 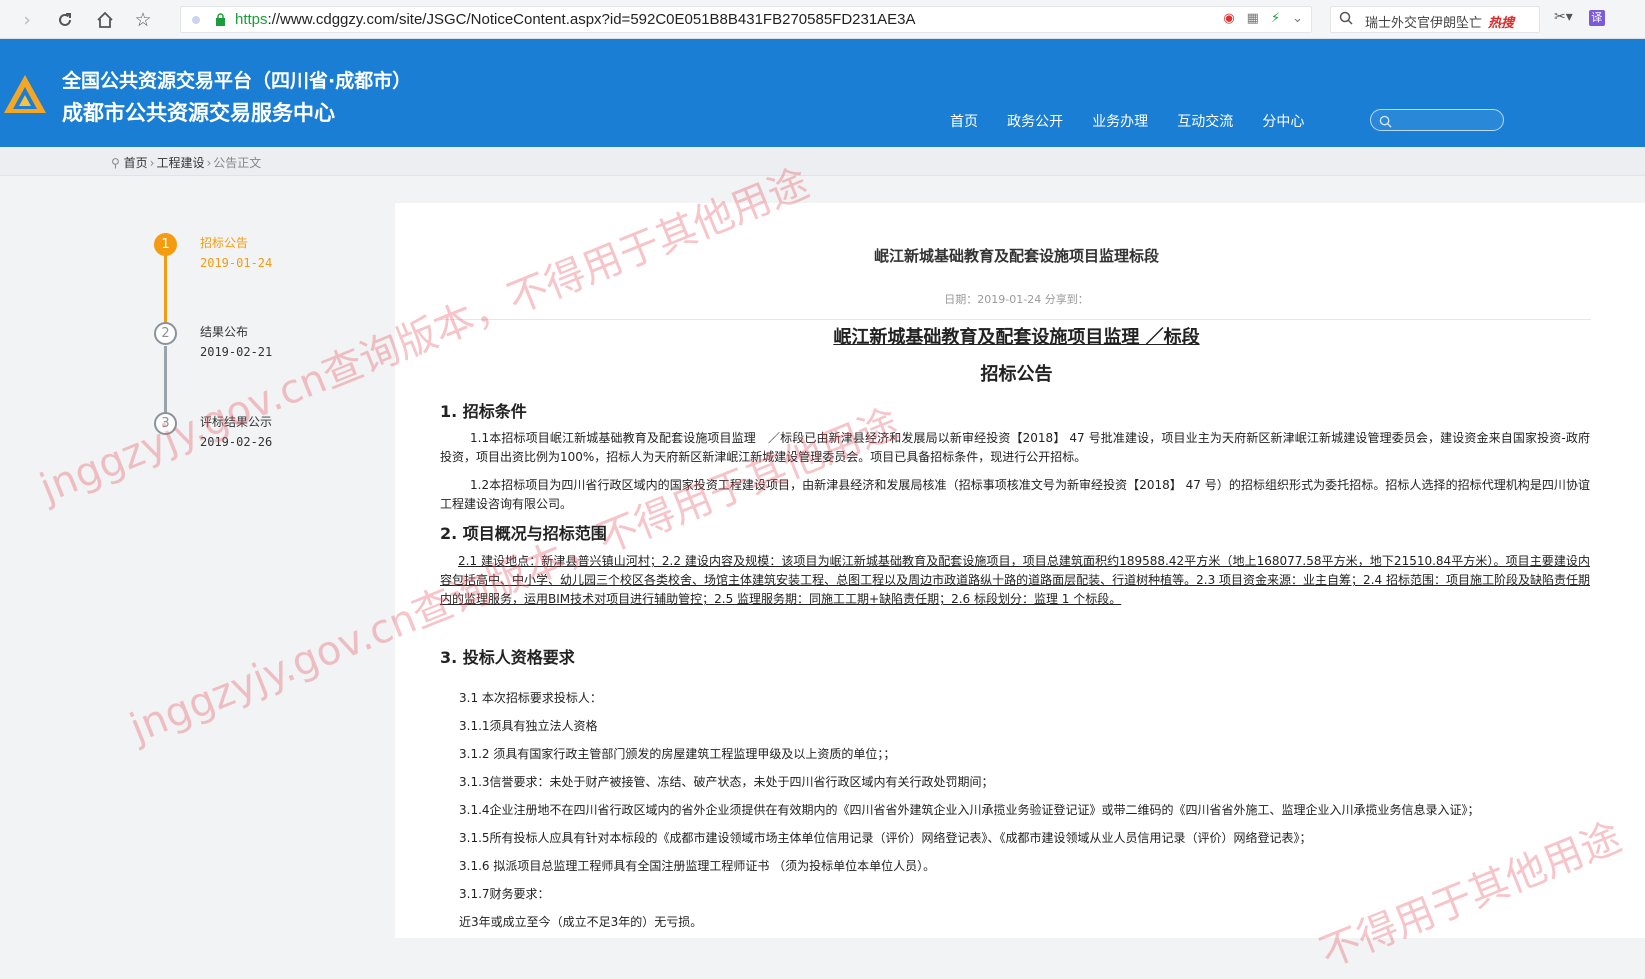 What do you see at coordinates (224, 242) in the screenshot?
I see `timeline-label-1: 招标公告` at bounding box center [224, 242].